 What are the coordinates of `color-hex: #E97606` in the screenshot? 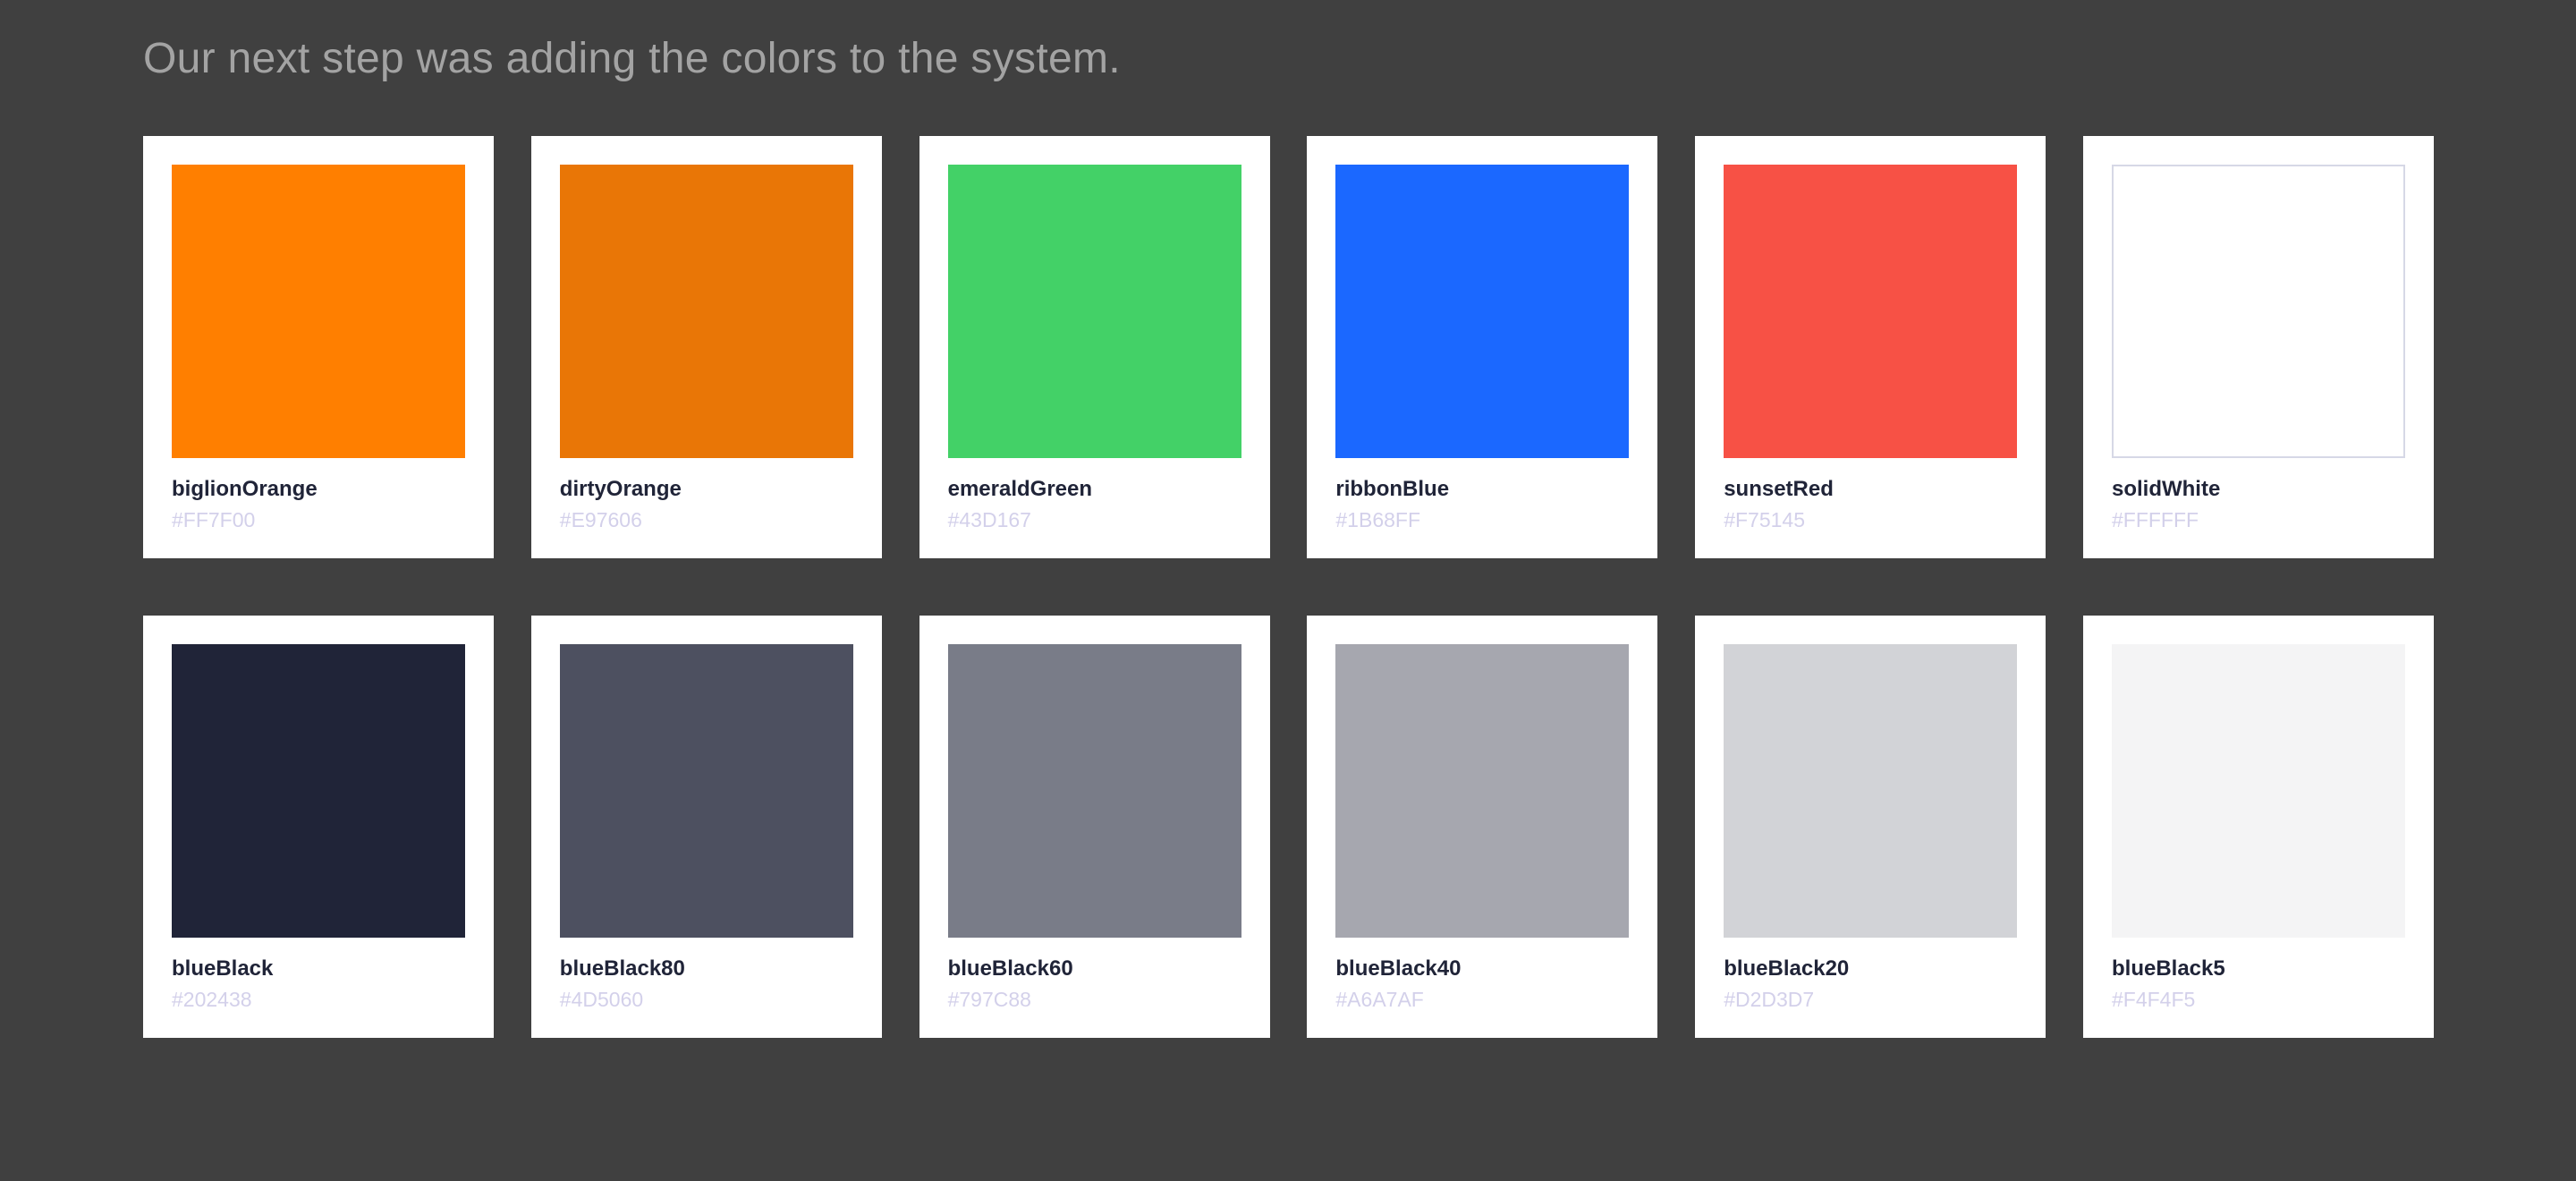 It's located at (600, 519).